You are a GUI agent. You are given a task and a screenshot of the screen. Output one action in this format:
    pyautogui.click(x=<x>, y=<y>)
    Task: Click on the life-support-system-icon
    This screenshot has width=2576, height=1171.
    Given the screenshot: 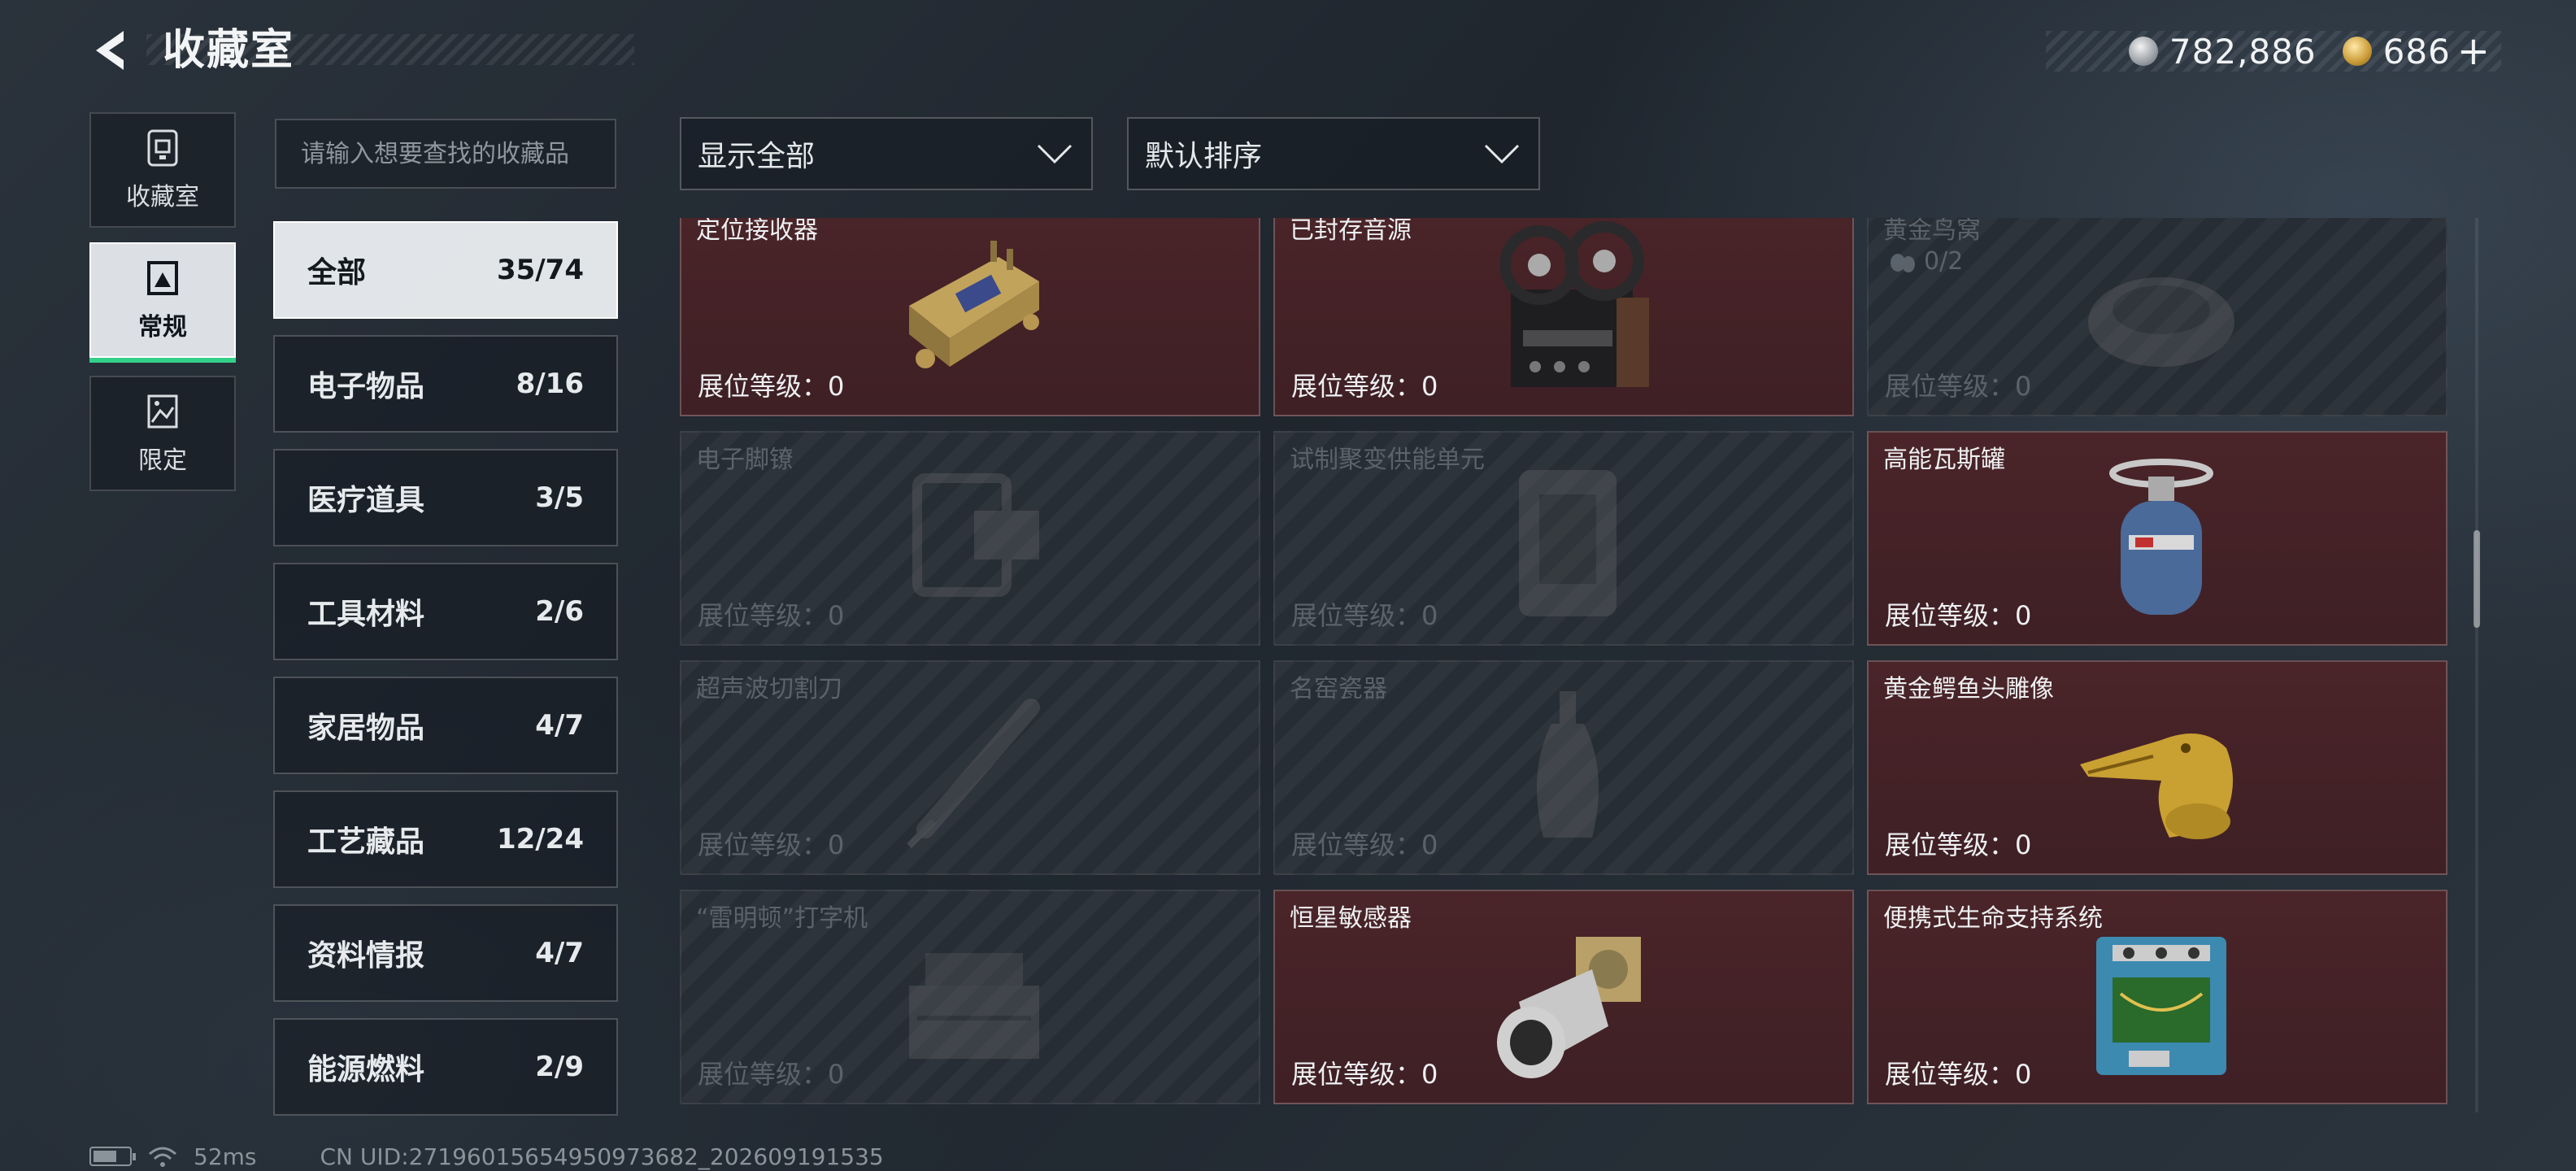 What is the action you would take?
    pyautogui.click(x=2161, y=1006)
    